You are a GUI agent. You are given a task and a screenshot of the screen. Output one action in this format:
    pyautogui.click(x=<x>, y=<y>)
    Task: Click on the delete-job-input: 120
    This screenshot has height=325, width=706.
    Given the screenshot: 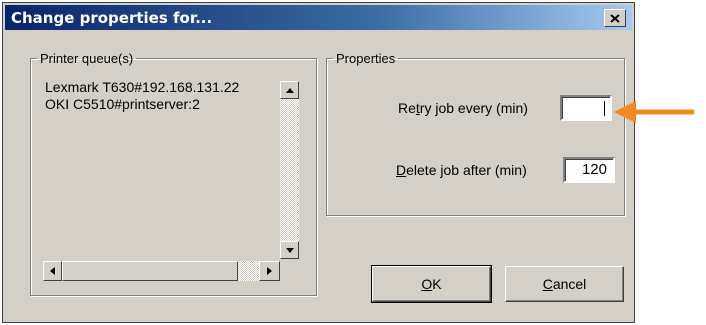 What is the action you would take?
    pyautogui.click(x=589, y=170)
    